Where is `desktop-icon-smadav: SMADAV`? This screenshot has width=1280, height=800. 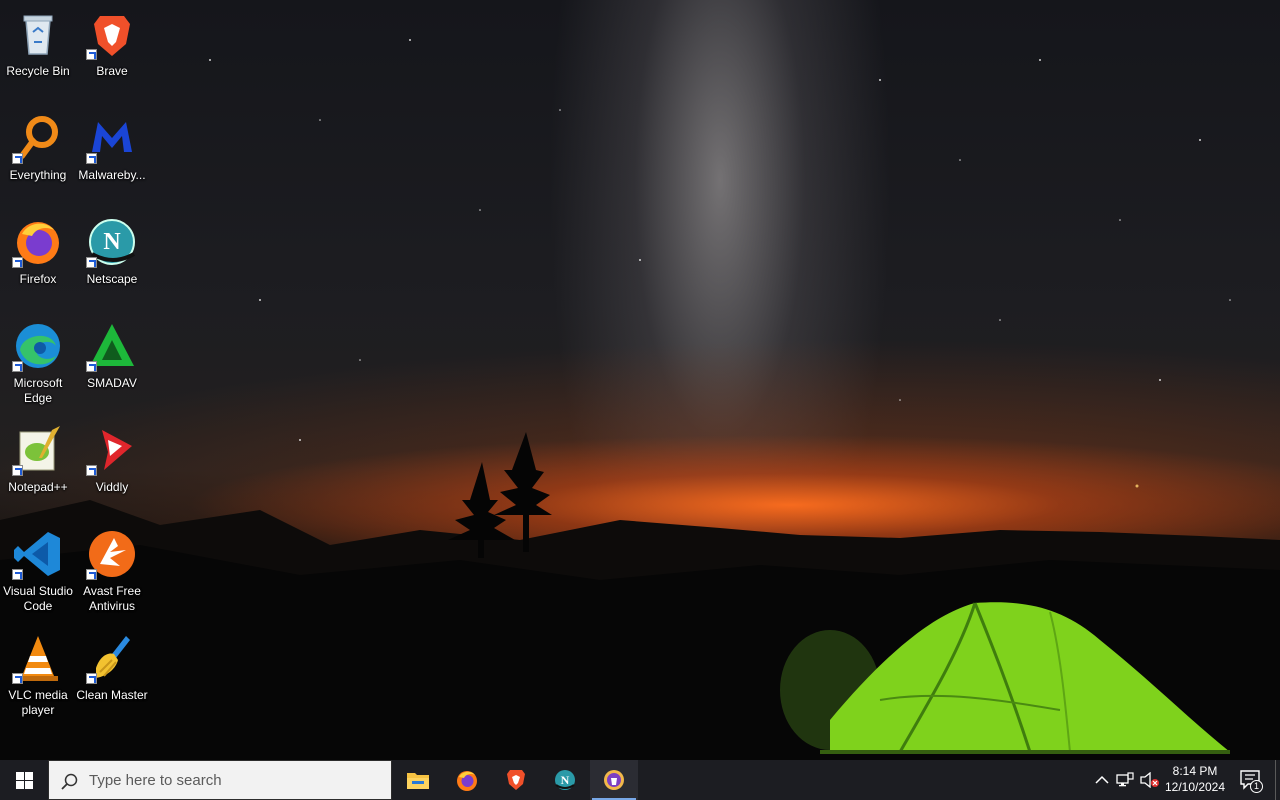
desktop-icon-smadav: SMADAV is located at coordinates (112, 366).